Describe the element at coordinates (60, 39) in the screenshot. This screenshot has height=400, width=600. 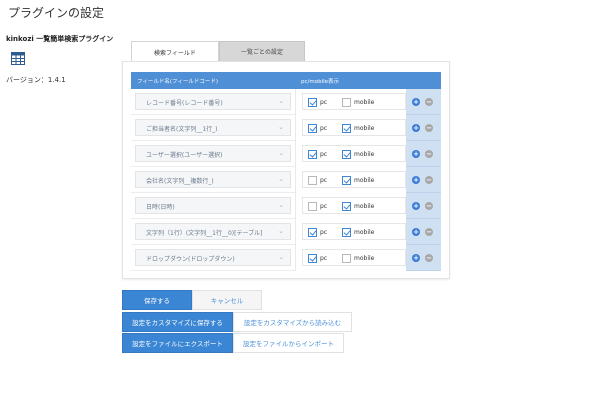
I see `plugin-name: kinkozi 一覧簡単検索プラグイン` at that location.